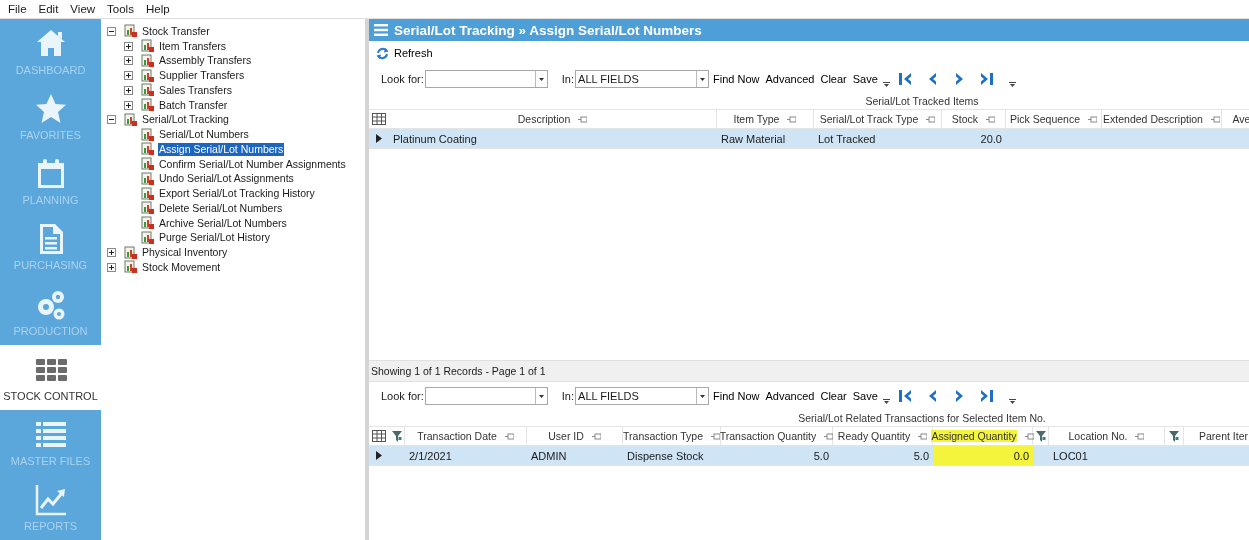 This screenshot has height=540, width=1249. I want to click on menu-item: Edit, so click(48, 9).